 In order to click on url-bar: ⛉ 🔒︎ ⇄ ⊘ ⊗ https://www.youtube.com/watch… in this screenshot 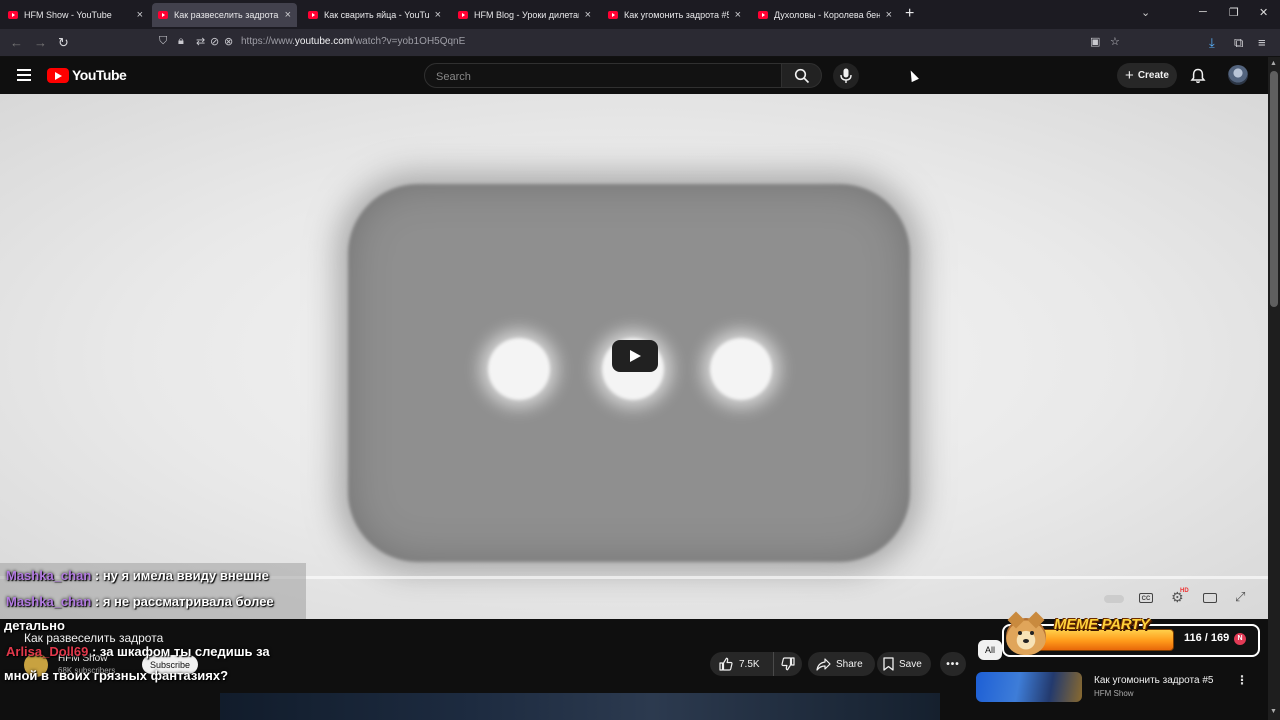, I will do `click(640, 42)`.